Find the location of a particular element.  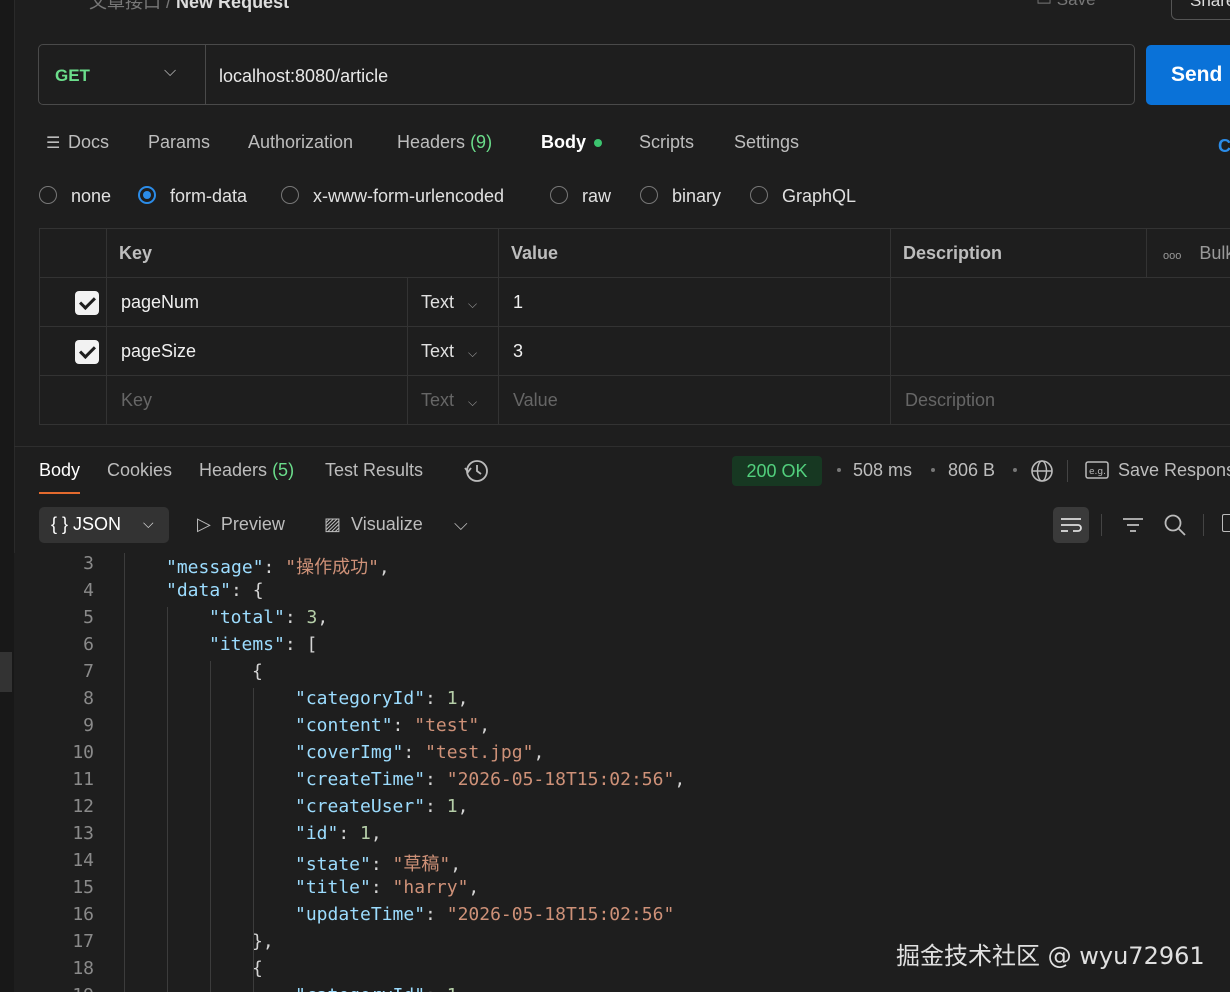

radio-none: none is located at coordinates (75, 196).